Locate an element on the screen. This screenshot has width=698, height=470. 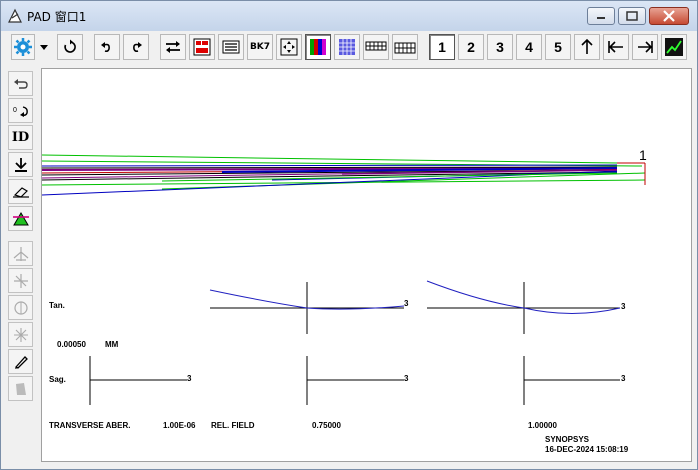
maximize-button is located at coordinates (632, 16).